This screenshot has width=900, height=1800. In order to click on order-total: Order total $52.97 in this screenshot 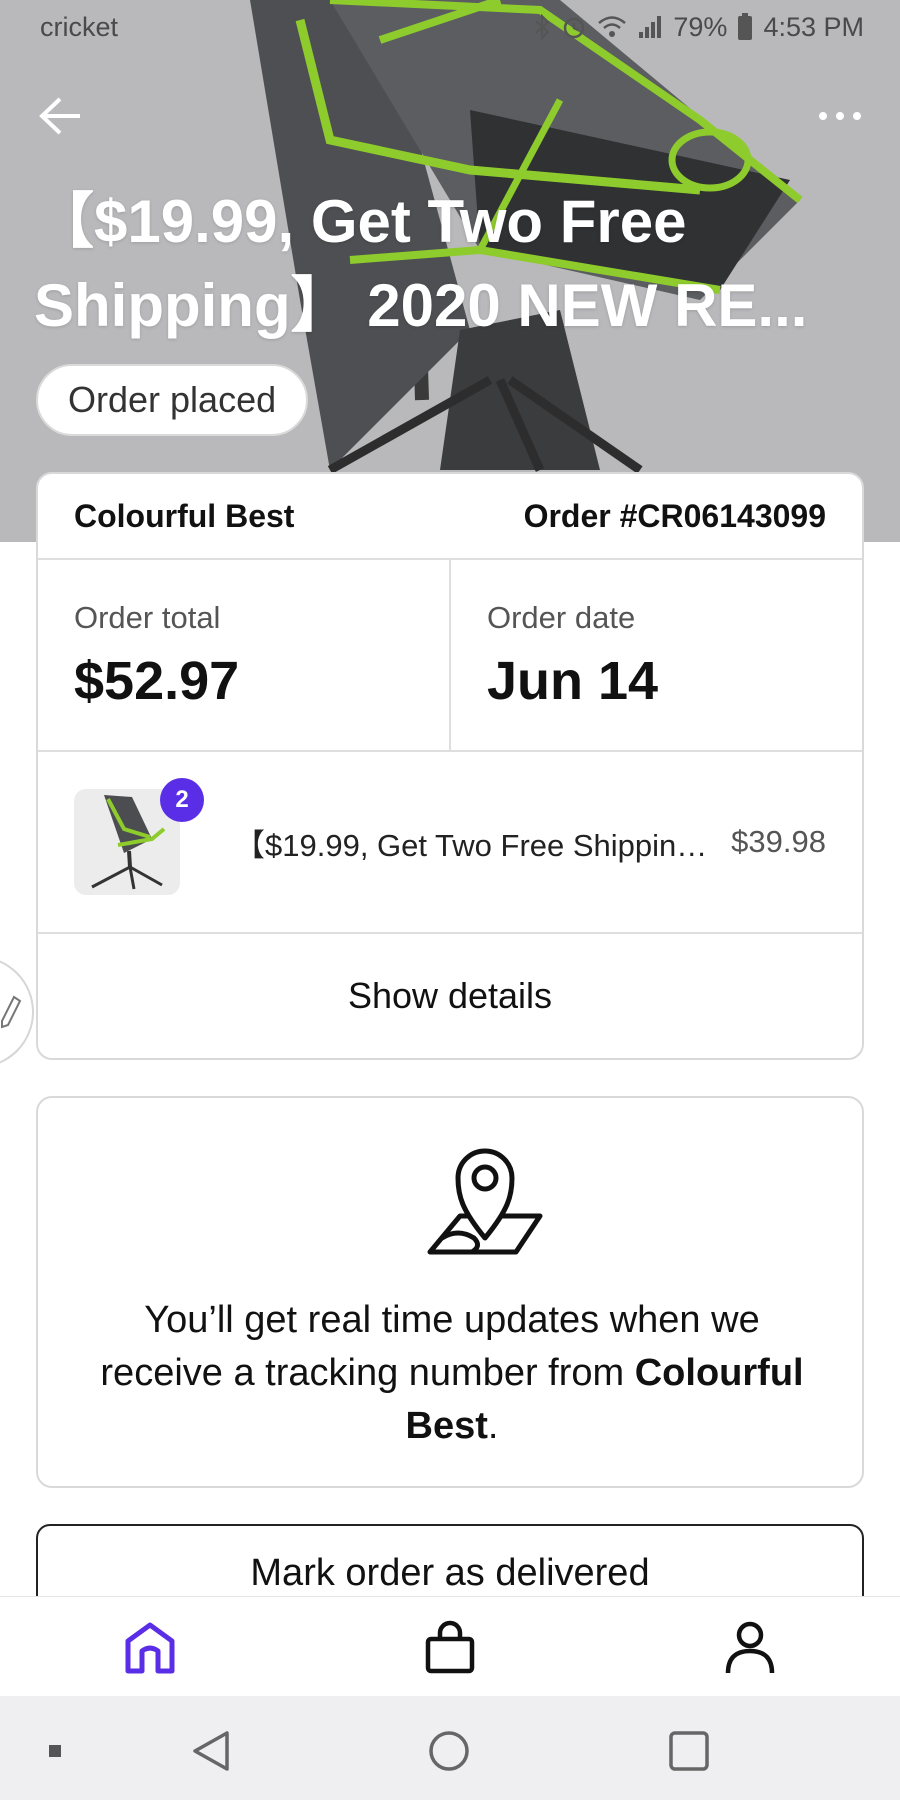, I will do `click(243, 655)`.